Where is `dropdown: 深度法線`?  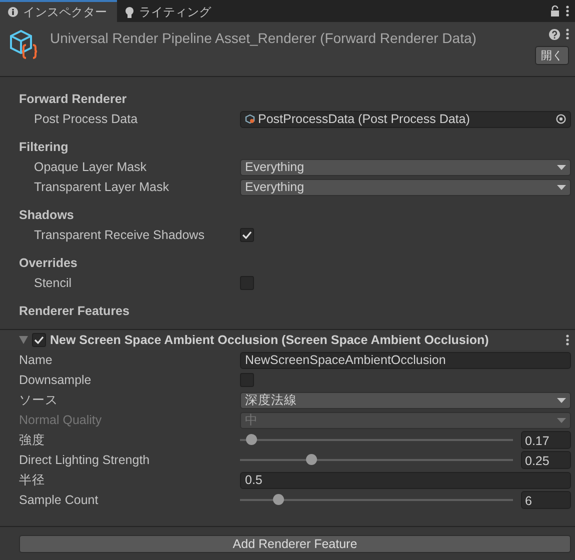
dropdown: 深度法線 is located at coordinates (405, 400).